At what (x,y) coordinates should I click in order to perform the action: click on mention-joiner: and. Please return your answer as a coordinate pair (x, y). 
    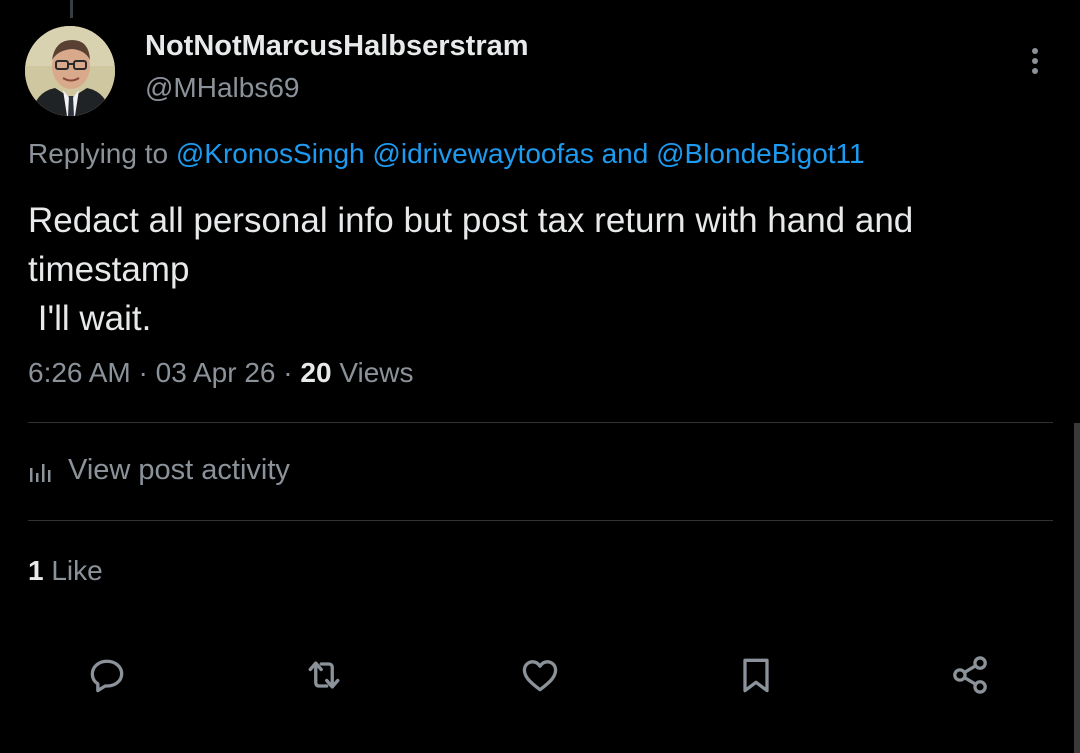
    Looking at the image, I should click on (625, 153).